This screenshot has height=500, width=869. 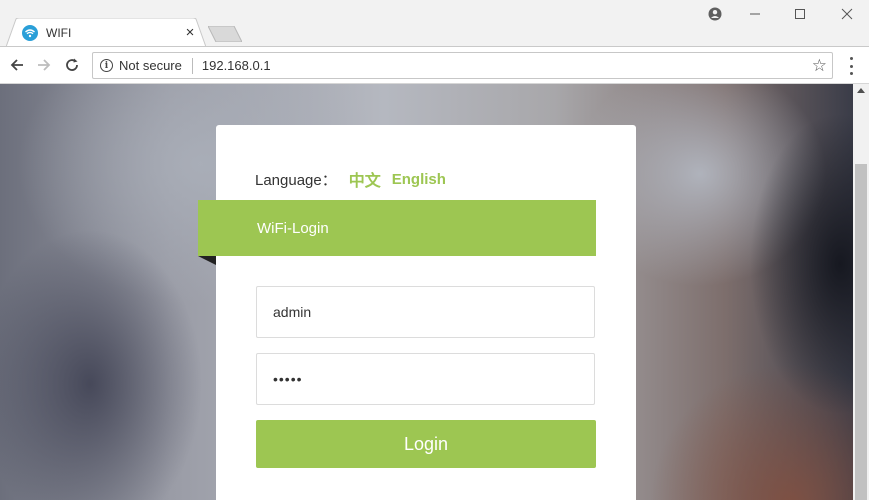 I want to click on scroll-thumb, so click(x=861, y=332).